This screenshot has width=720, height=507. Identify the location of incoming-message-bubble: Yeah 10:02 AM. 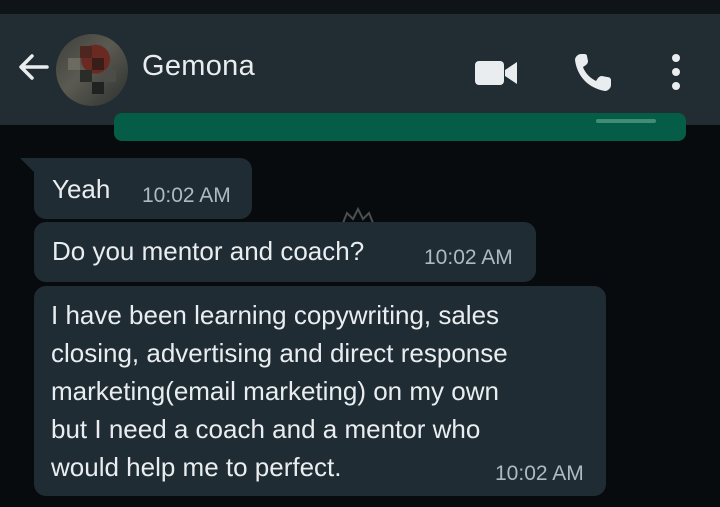
(136, 188).